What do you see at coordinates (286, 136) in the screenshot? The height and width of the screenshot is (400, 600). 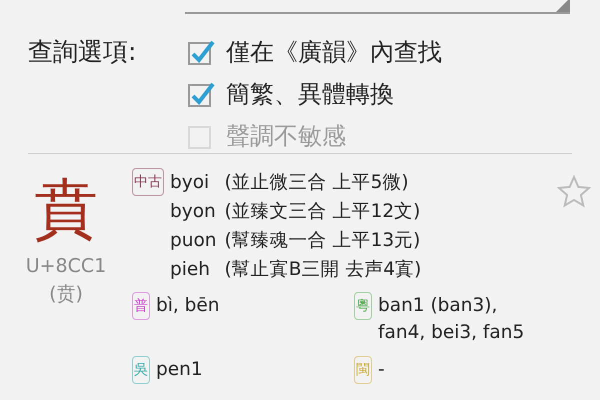 I see `option-label: 聲調不敏感` at bounding box center [286, 136].